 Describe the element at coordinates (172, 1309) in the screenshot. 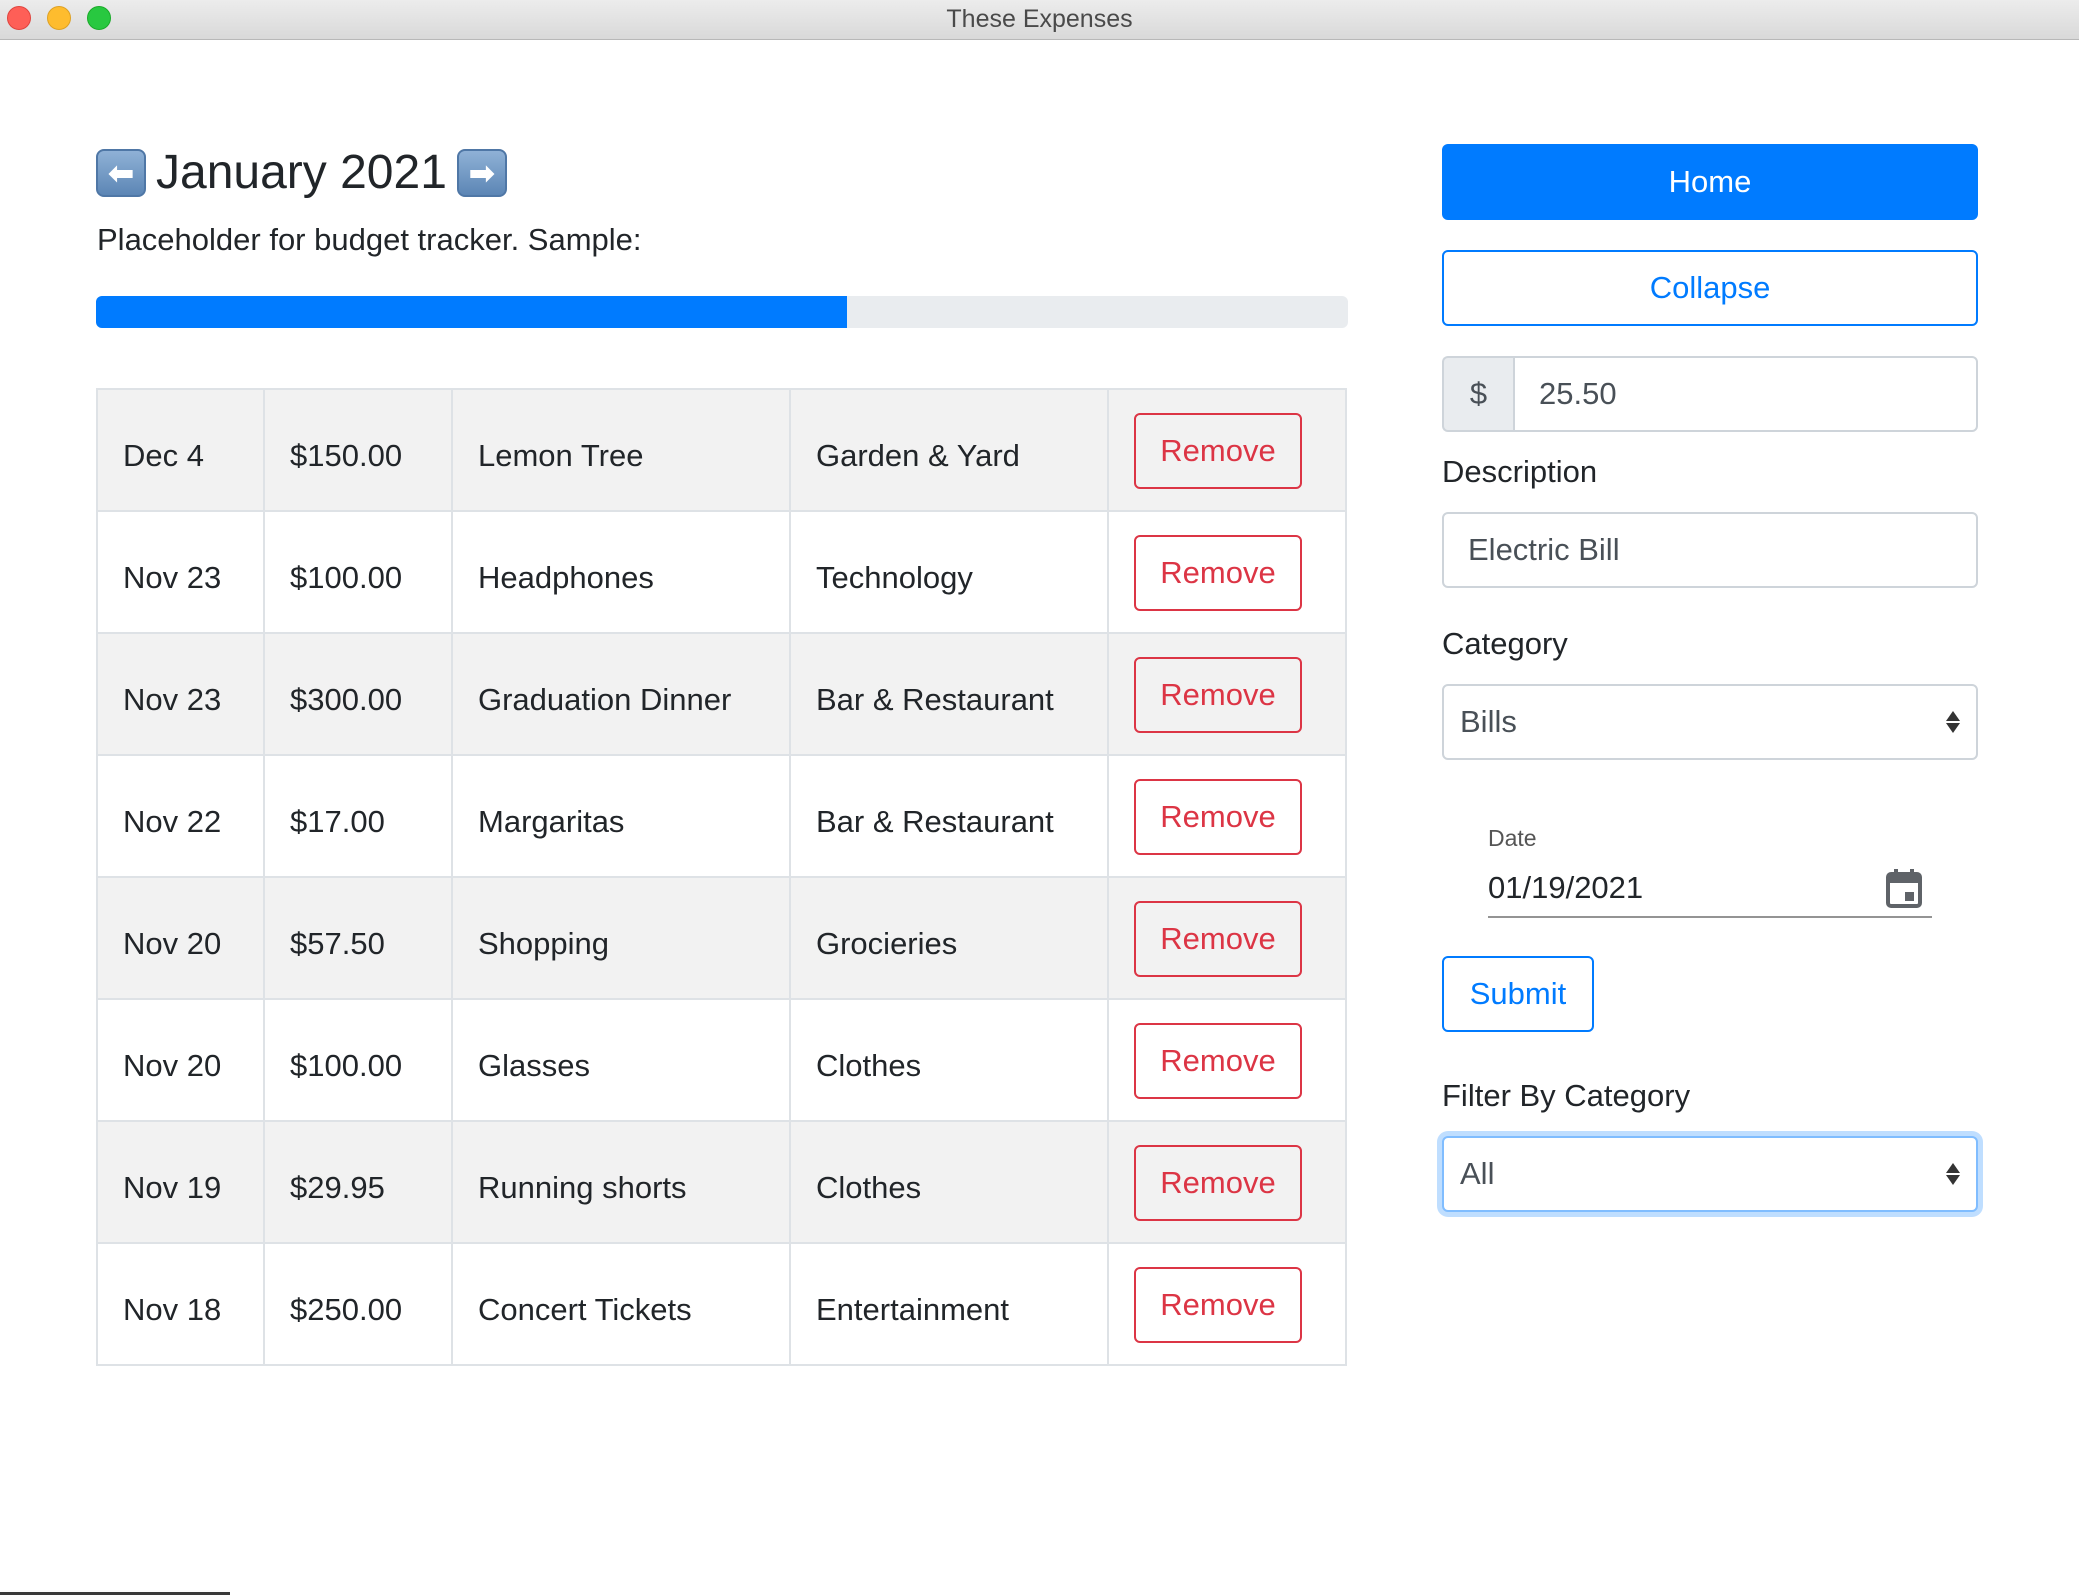

I see `expense-date: Nov 18` at that location.